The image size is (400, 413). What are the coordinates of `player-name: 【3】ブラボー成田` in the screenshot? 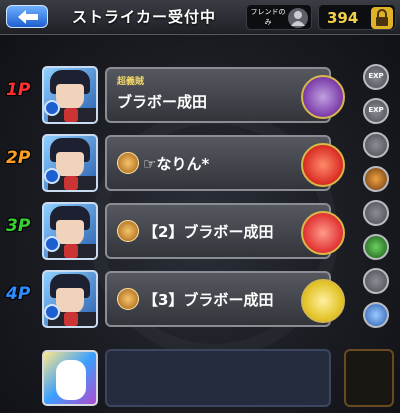 It's located at (208, 300).